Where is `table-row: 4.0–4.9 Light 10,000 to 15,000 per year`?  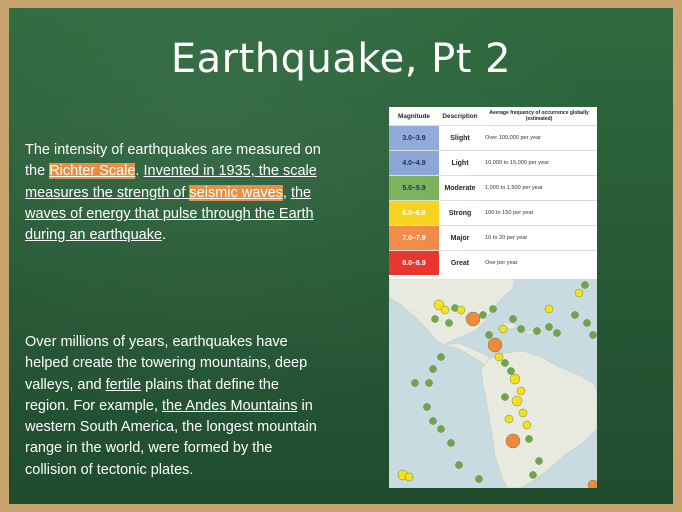 table-row: 4.0–4.9 Light 10,000 to 15,000 per year is located at coordinates (493, 162).